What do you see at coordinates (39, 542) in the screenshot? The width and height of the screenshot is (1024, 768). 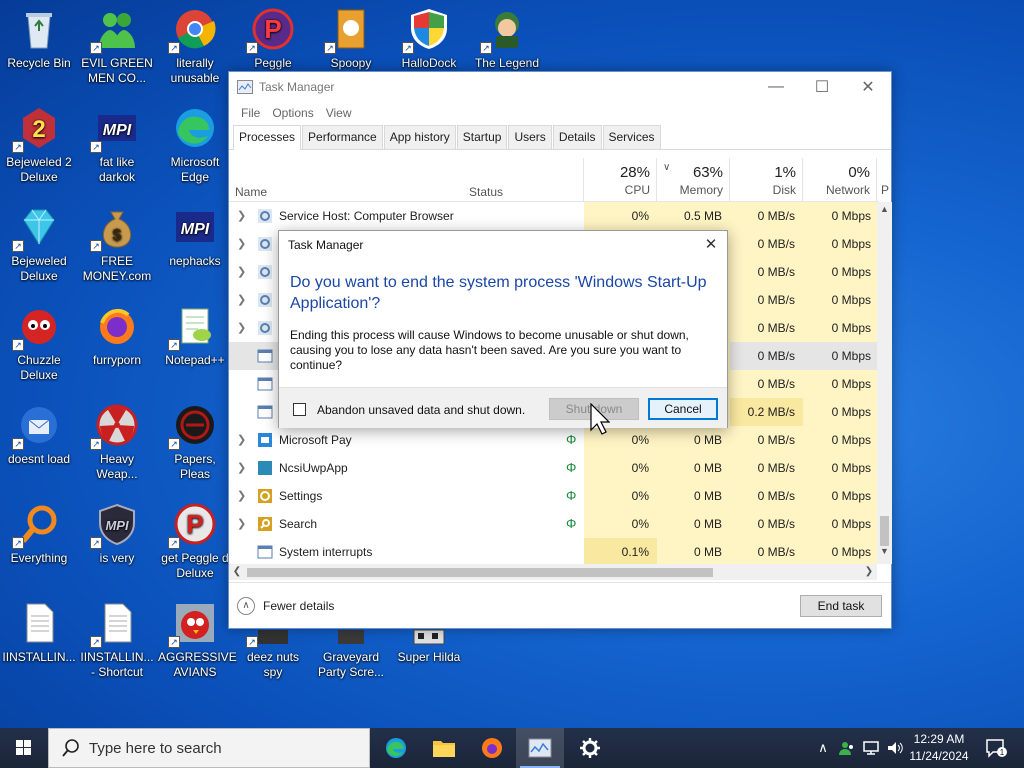 I see `desktop-icon-everything: ↗ Everything` at bounding box center [39, 542].